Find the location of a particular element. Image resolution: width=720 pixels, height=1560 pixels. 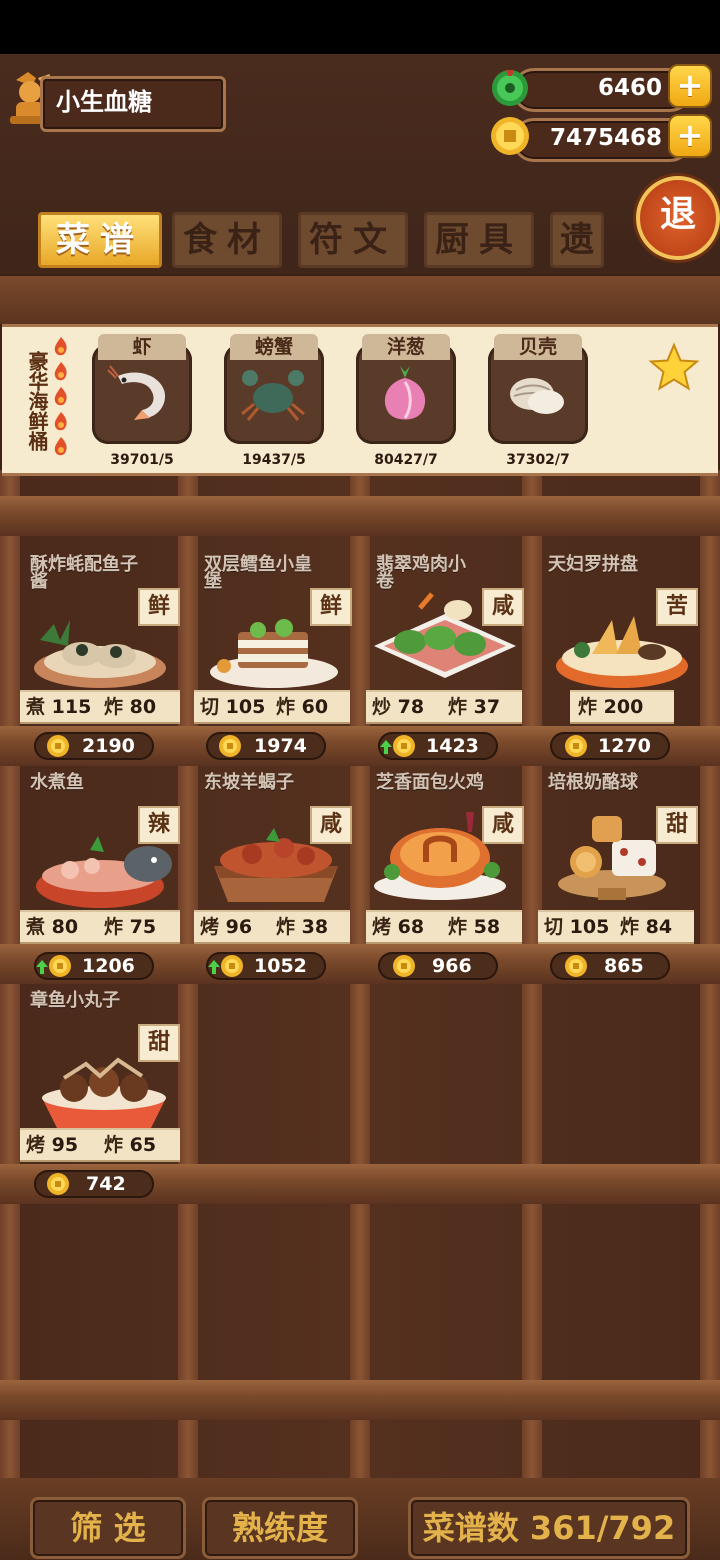

ingredient-count: 39701/5 is located at coordinates (142, 460).